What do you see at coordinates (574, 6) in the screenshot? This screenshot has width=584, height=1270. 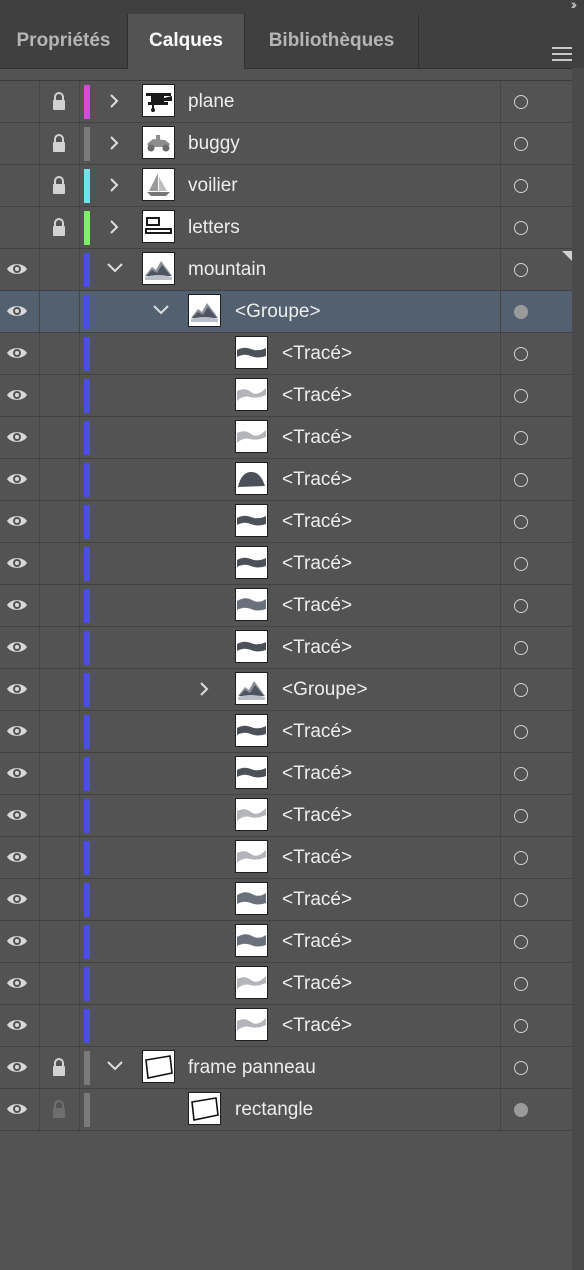 I see `collapse-panel-icon: ››` at bounding box center [574, 6].